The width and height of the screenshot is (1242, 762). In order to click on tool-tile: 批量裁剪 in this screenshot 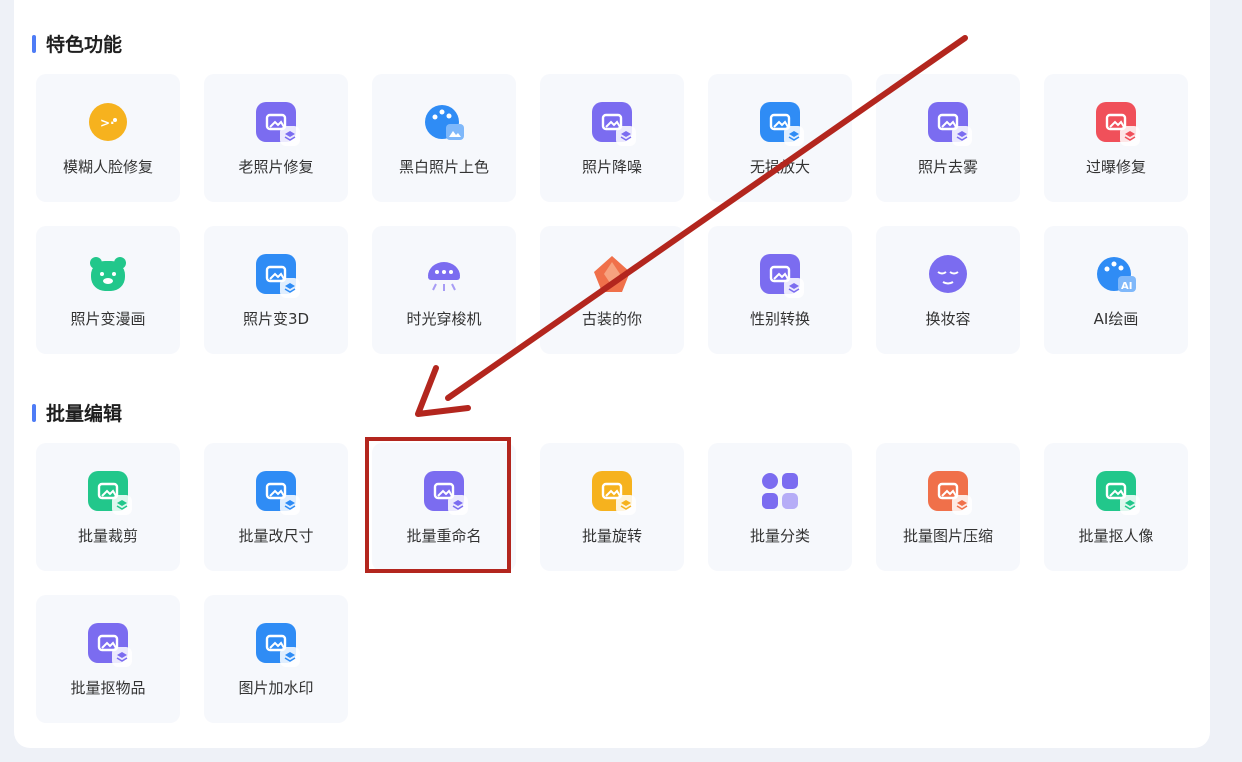, I will do `click(108, 507)`.